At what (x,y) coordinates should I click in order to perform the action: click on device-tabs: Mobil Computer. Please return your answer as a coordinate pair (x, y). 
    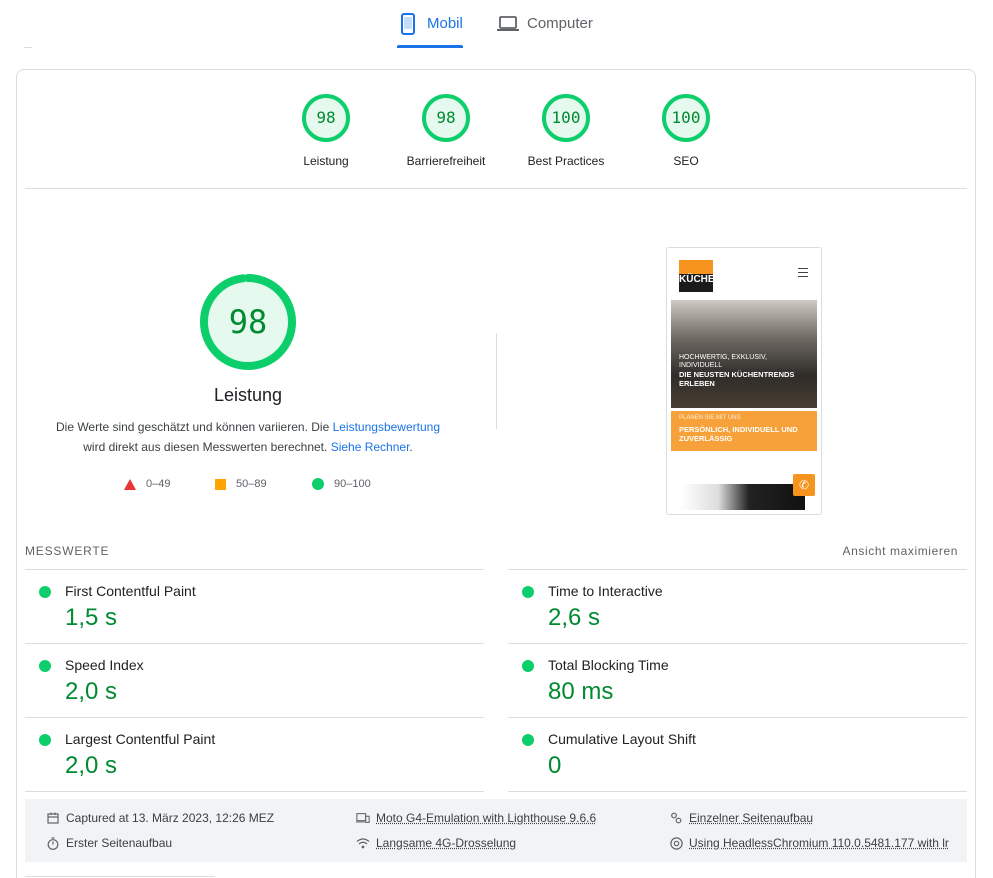
    Looking at the image, I should click on (496, 24).